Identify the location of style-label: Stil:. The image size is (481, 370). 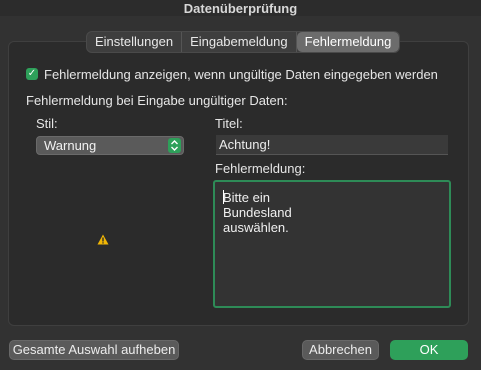
(47, 123).